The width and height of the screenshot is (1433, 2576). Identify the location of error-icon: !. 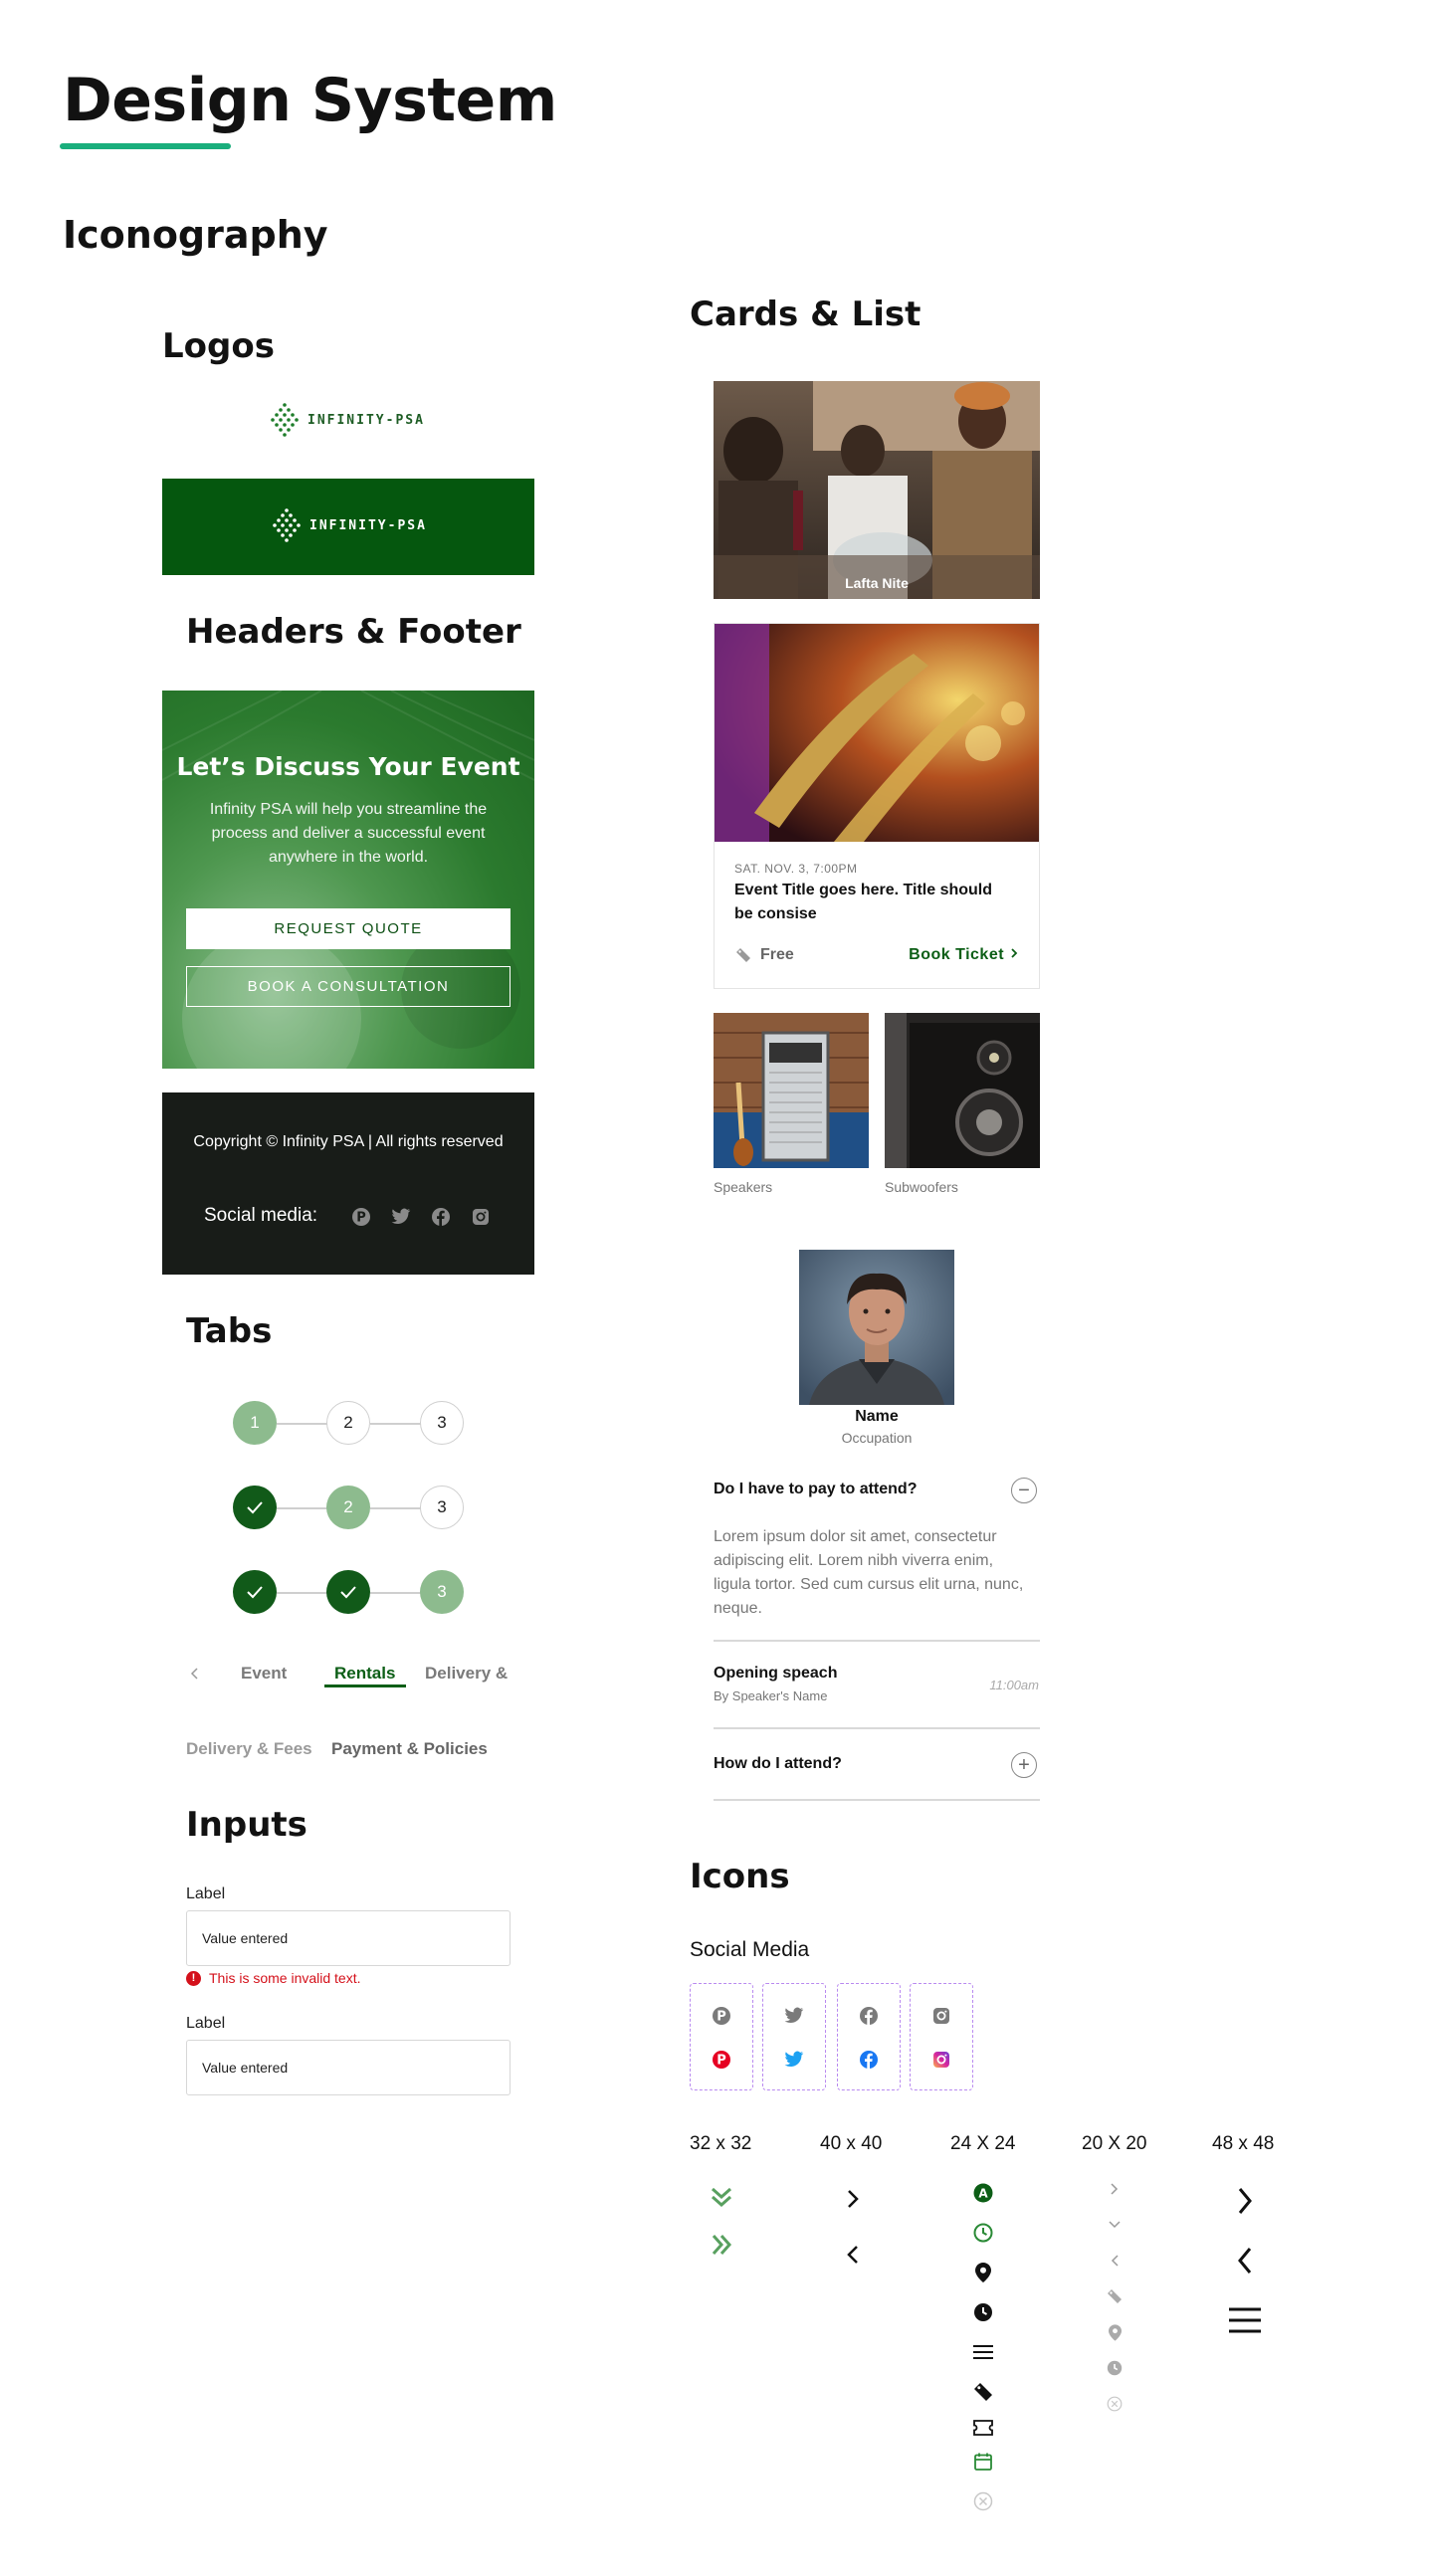
(193, 1978).